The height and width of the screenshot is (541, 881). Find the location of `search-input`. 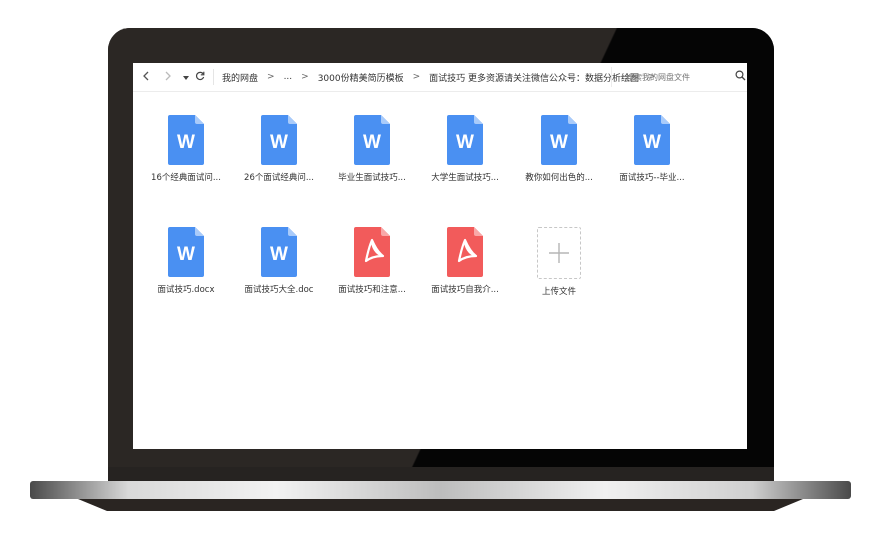

search-input is located at coordinates (676, 77).